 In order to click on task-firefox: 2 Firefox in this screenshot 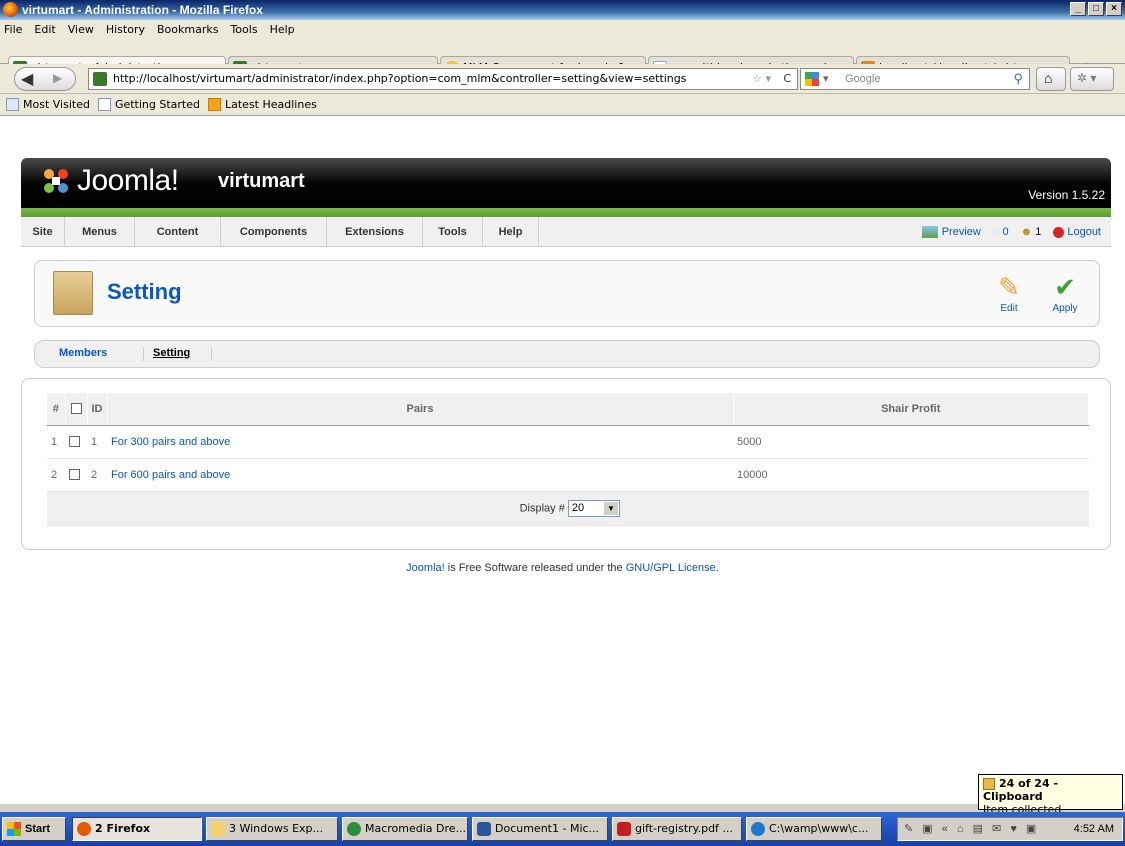, I will do `click(137, 829)`.